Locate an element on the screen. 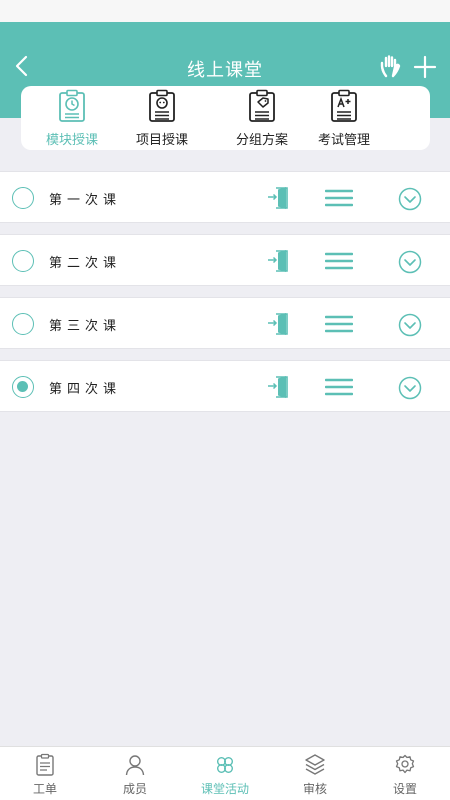 The image size is (450, 800). lesson-label: 第三次课 is located at coordinates (85, 326).